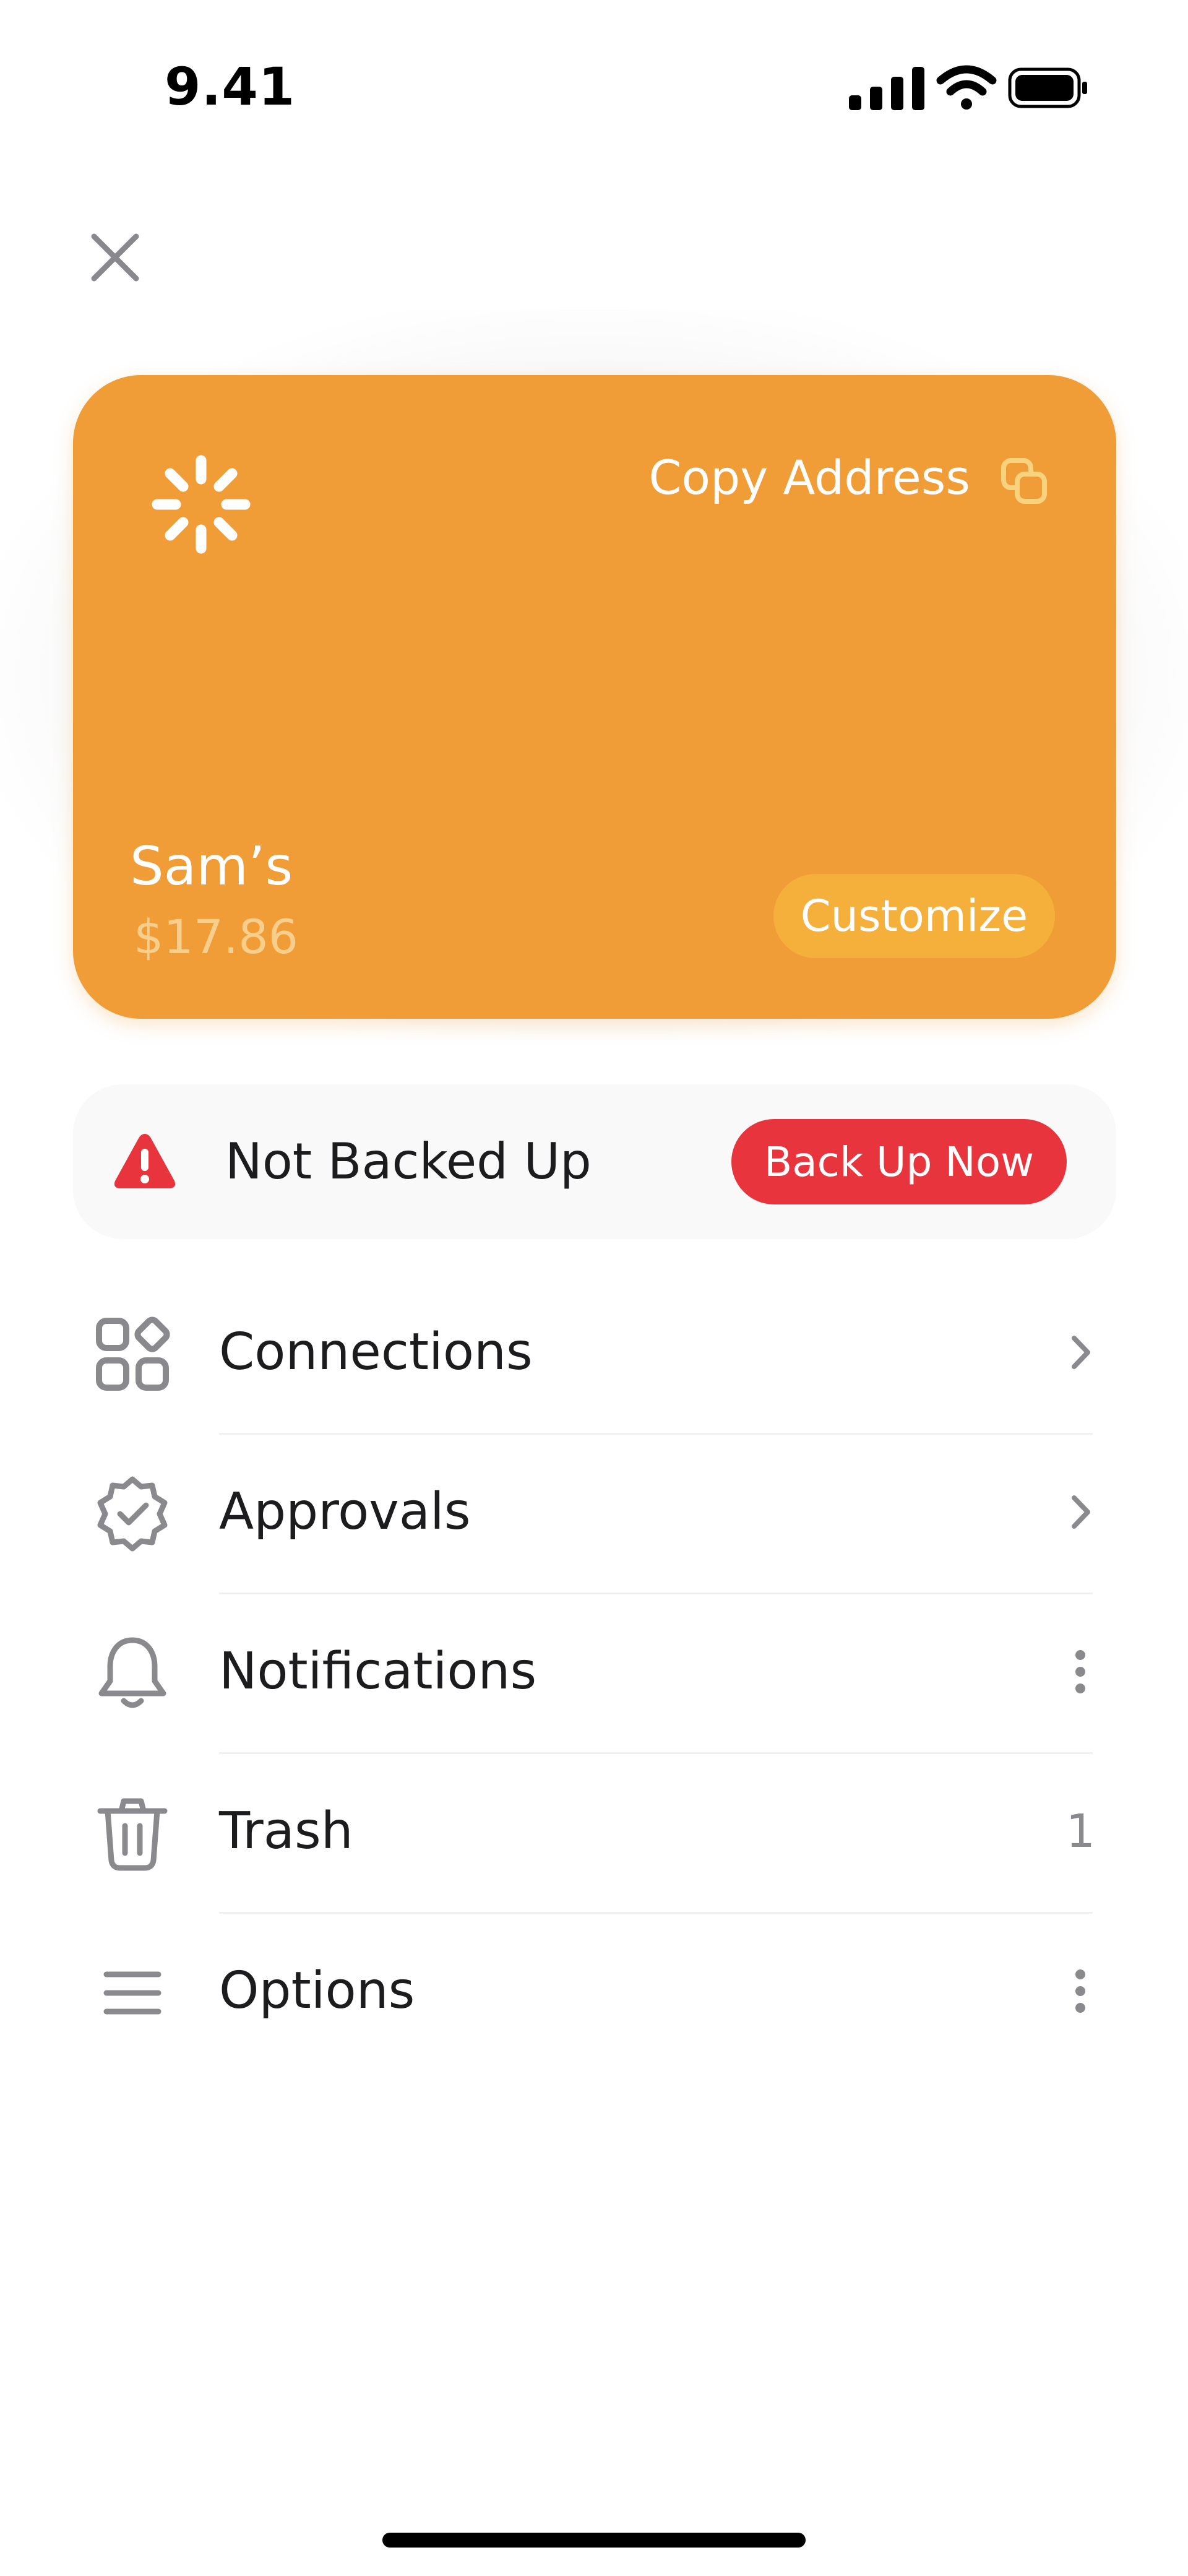  Describe the element at coordinates (376, 1352) in the screenshot. I see `menu-item-label: Connections` at that location.